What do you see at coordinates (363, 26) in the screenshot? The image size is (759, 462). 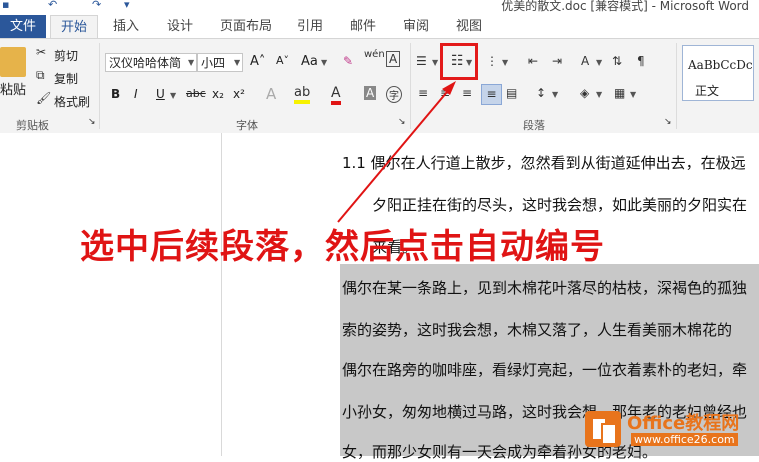 I see `tab-mailings: 邮件` at bounding box center [363, 26].